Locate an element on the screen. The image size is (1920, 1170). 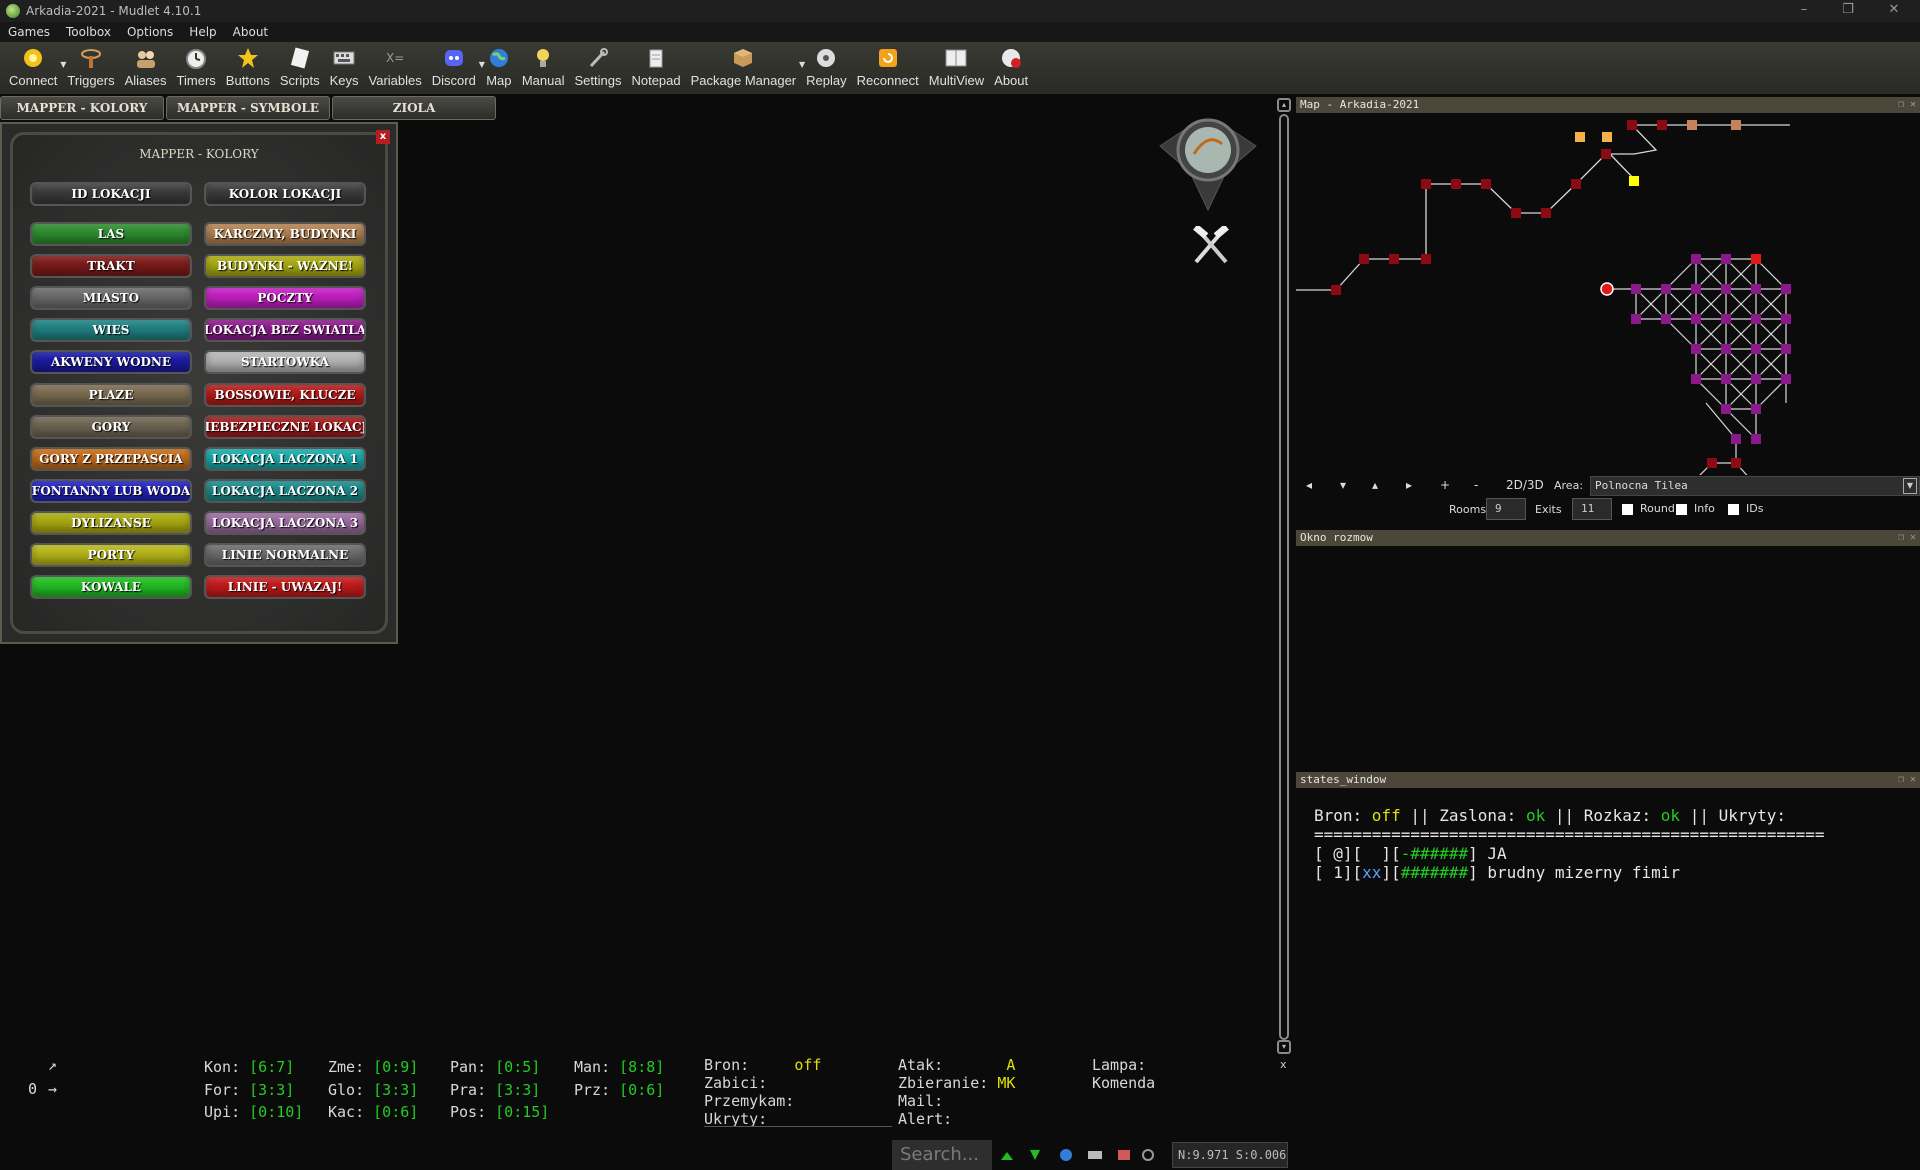
stat-value: [0:6] is located at coordinates (396, 1112).